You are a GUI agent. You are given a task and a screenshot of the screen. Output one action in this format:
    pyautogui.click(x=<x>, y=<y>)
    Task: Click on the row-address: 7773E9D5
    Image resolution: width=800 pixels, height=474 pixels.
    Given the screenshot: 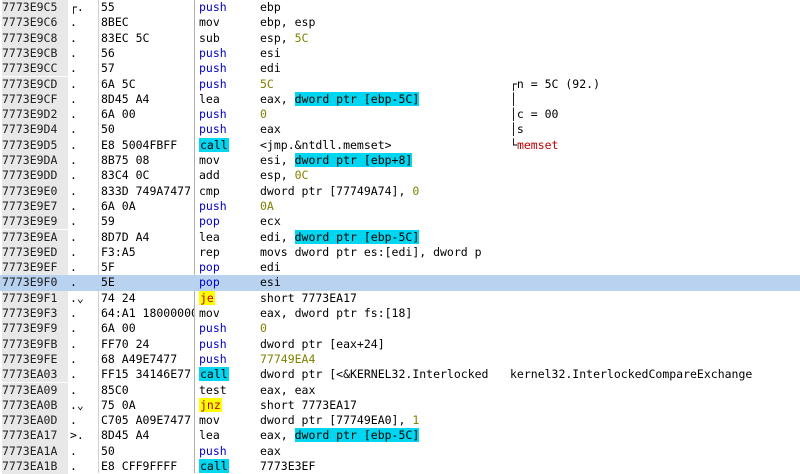 What is the action you would take?
    pyautogui.click(x=35, y=145)
    